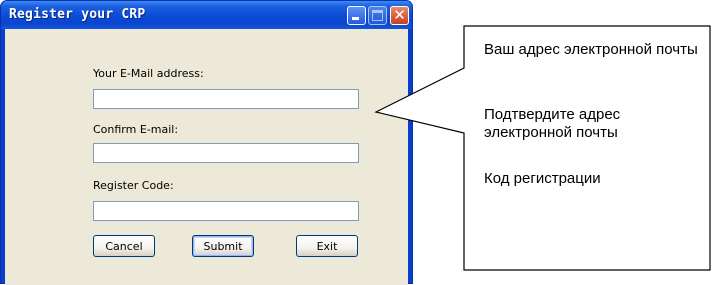 The width and height of the screenshot is (713, 285). I want to click on callout-confirm-translation: Подтвердите адрес электронной почты, so click(552, 123).